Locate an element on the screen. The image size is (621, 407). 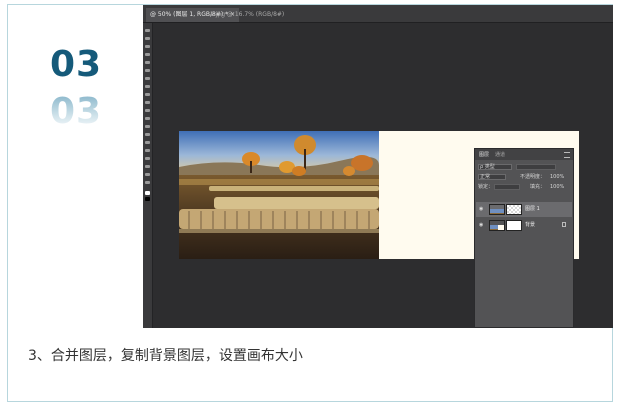
zoom-tool-icon is located at coordinates (147, 182).